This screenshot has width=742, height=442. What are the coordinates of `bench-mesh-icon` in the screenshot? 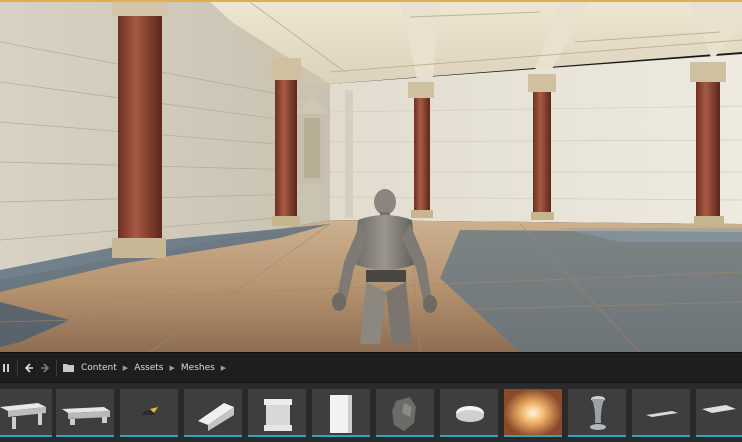 It's located at (85, 412).